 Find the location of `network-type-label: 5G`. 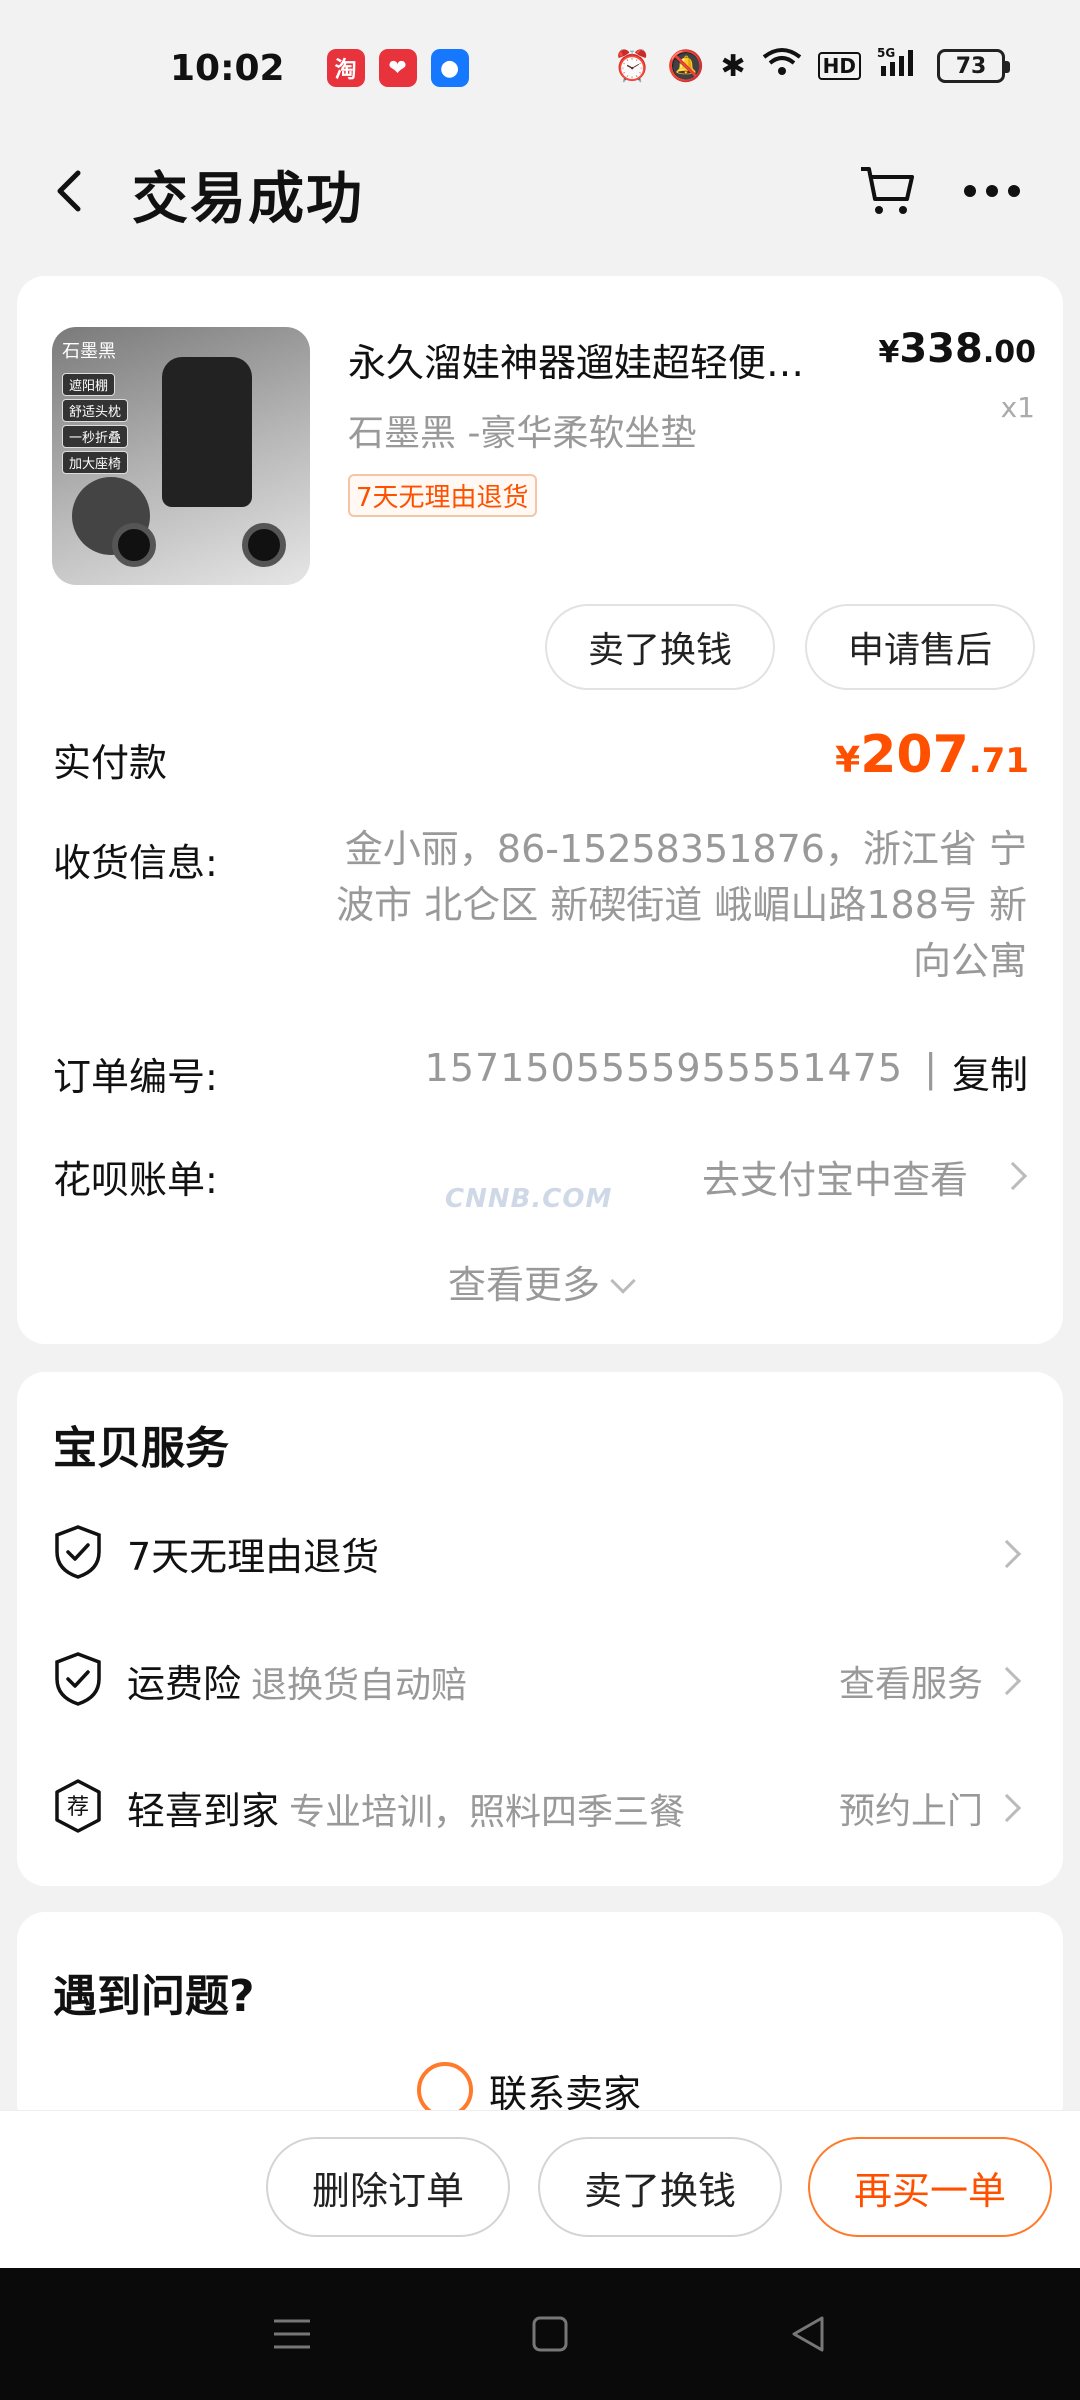

network-type-label: 5G is located at coordinates (886, 53).